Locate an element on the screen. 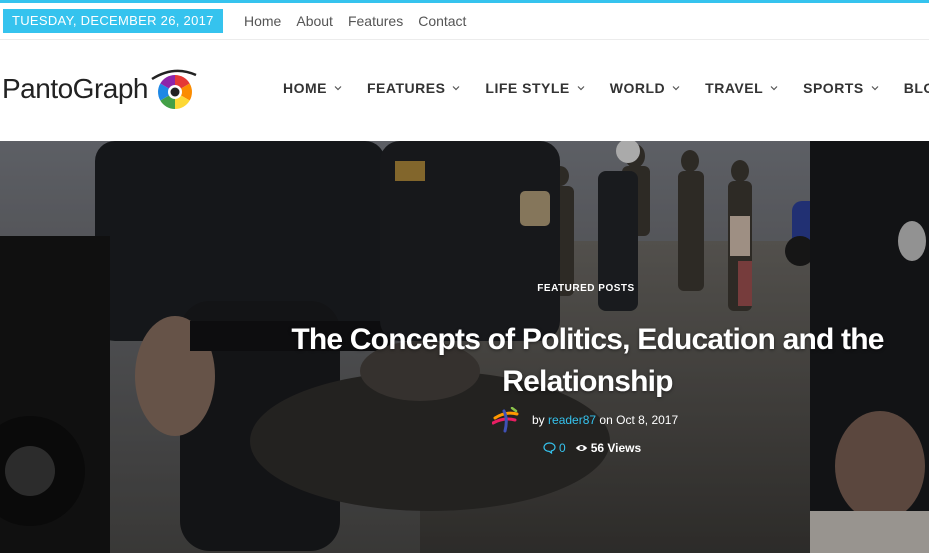 Image resolution: width=929 pixels, height=553 pixels. by-label: by is located at coordinates (538, 420).